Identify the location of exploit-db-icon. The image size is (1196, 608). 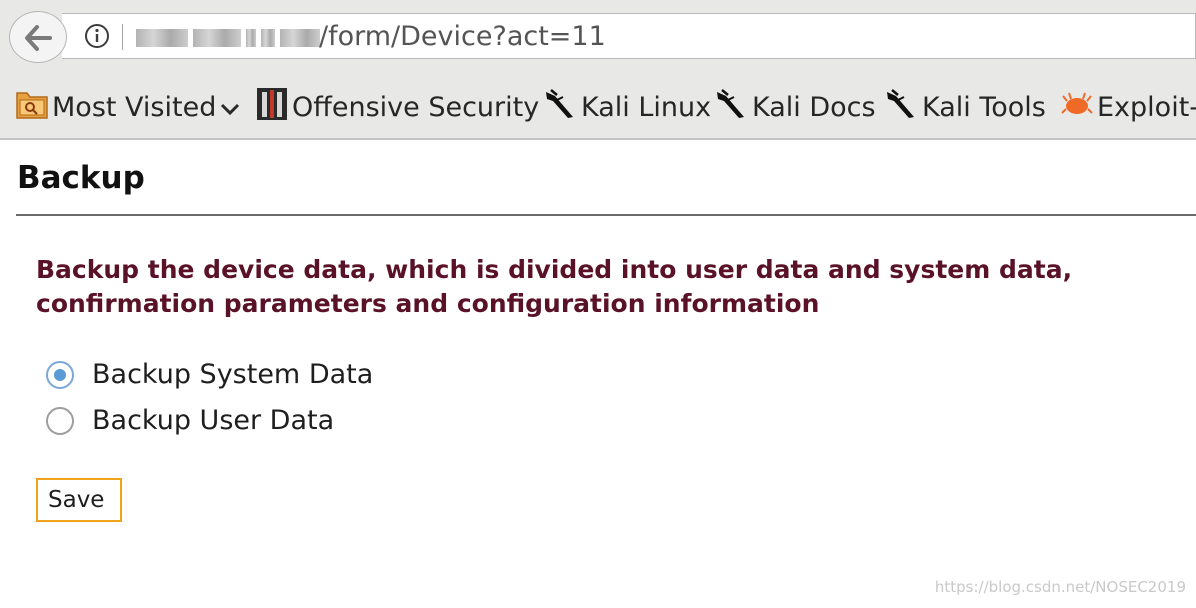
(1077, 107).